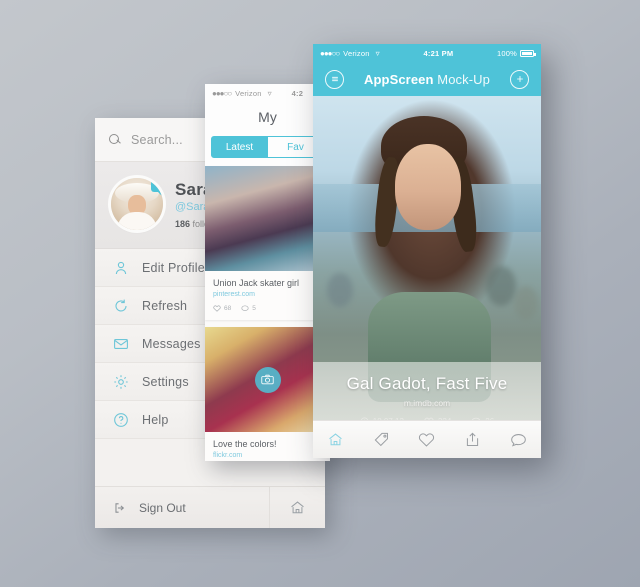 Image resolution: width=640 pixels, height=587 pixels. I want to click on card-stats: 68 5, so click(267, 308).